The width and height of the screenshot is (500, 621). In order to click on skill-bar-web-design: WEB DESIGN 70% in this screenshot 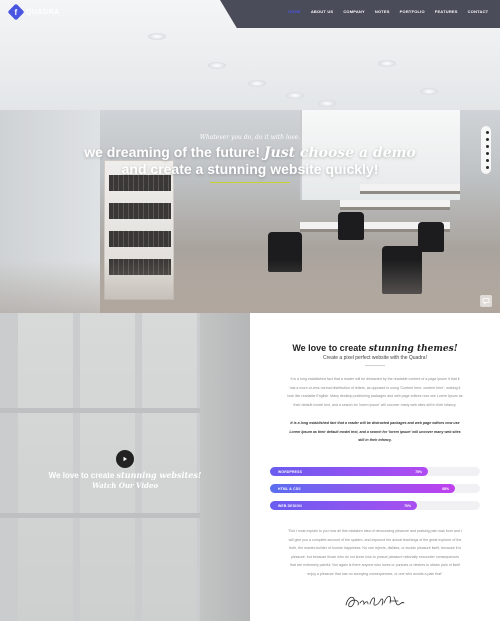, I will do `click(343, 505)`.